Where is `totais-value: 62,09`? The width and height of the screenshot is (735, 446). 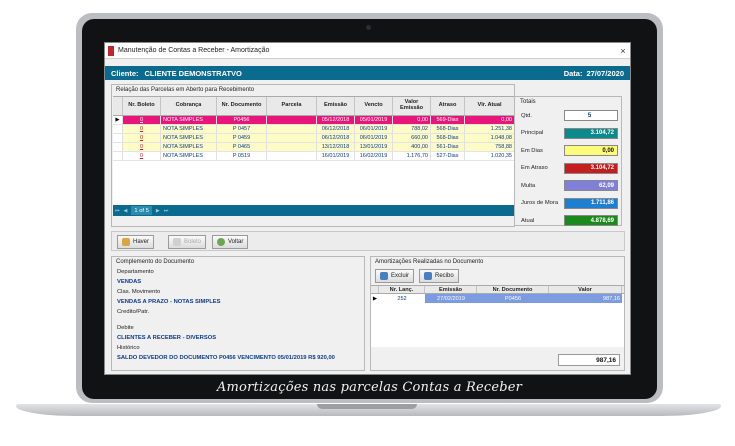 totais-value: 62,09 is located at coordinates (591, 186).